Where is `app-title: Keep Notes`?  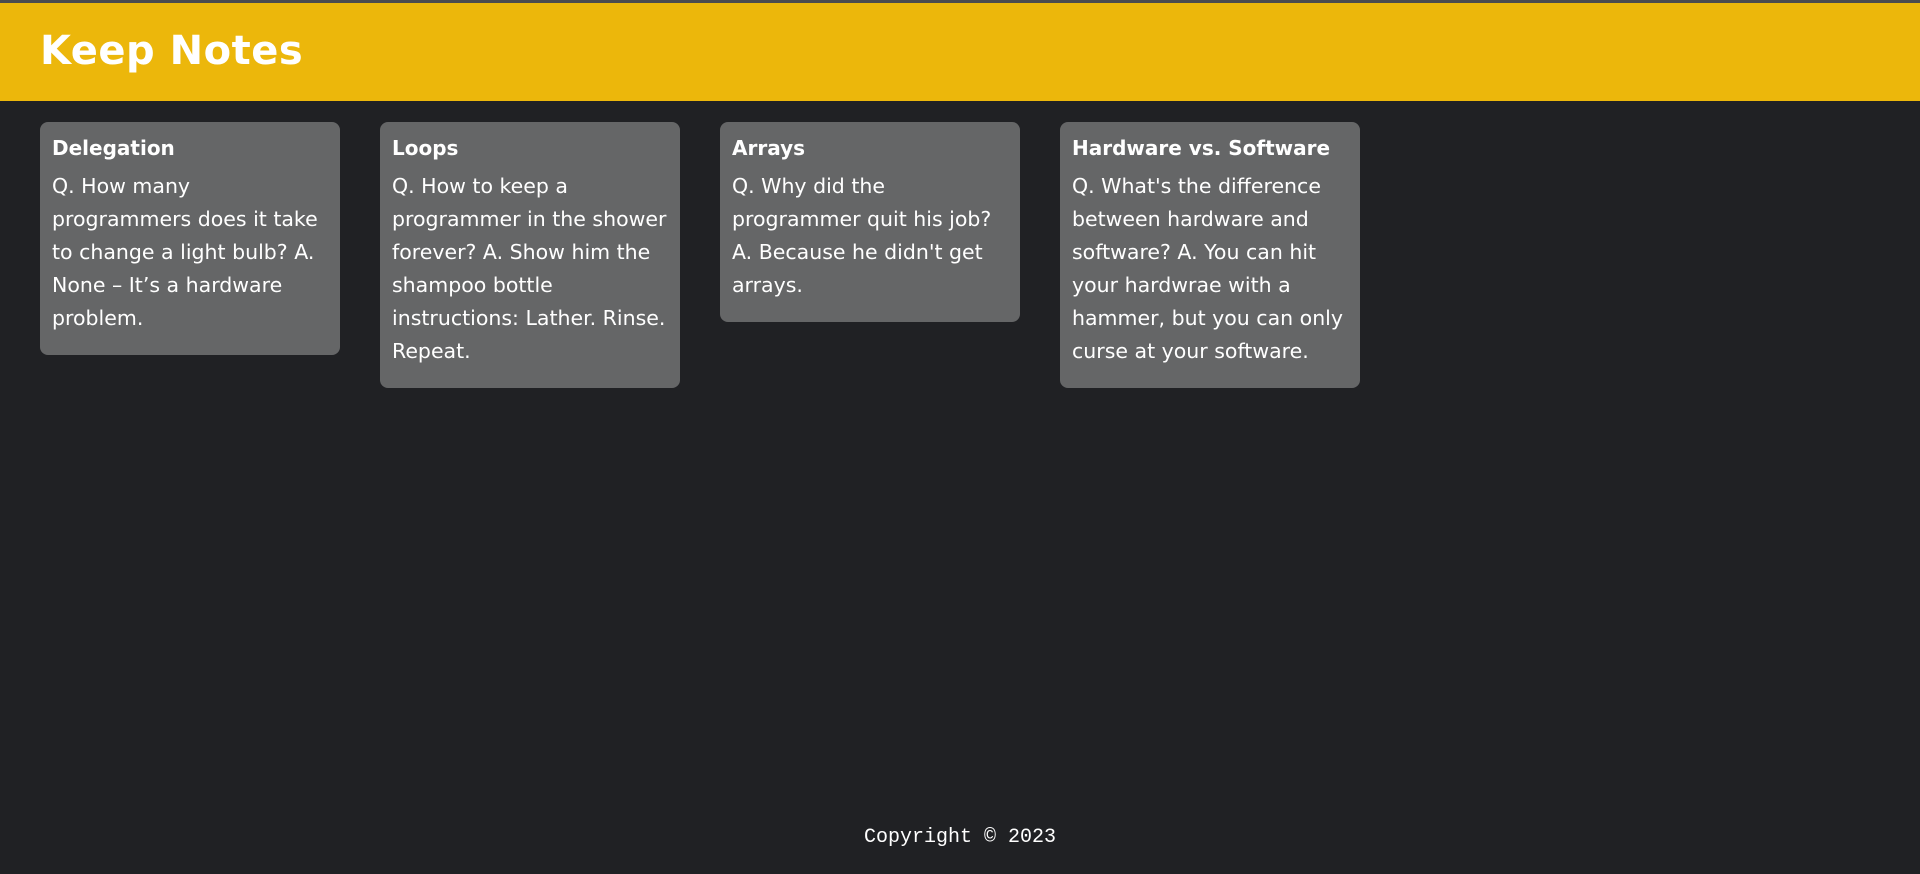 app-title: Keep Notes is located at coordinates (172, 51).